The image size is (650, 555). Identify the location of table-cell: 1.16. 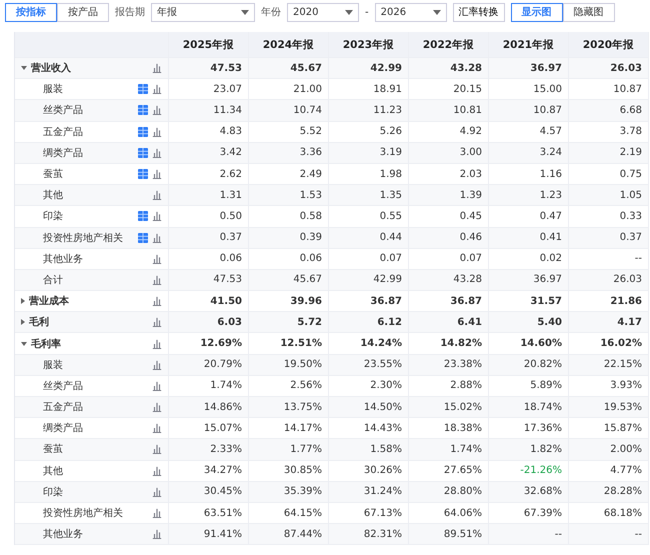
(529, 174).